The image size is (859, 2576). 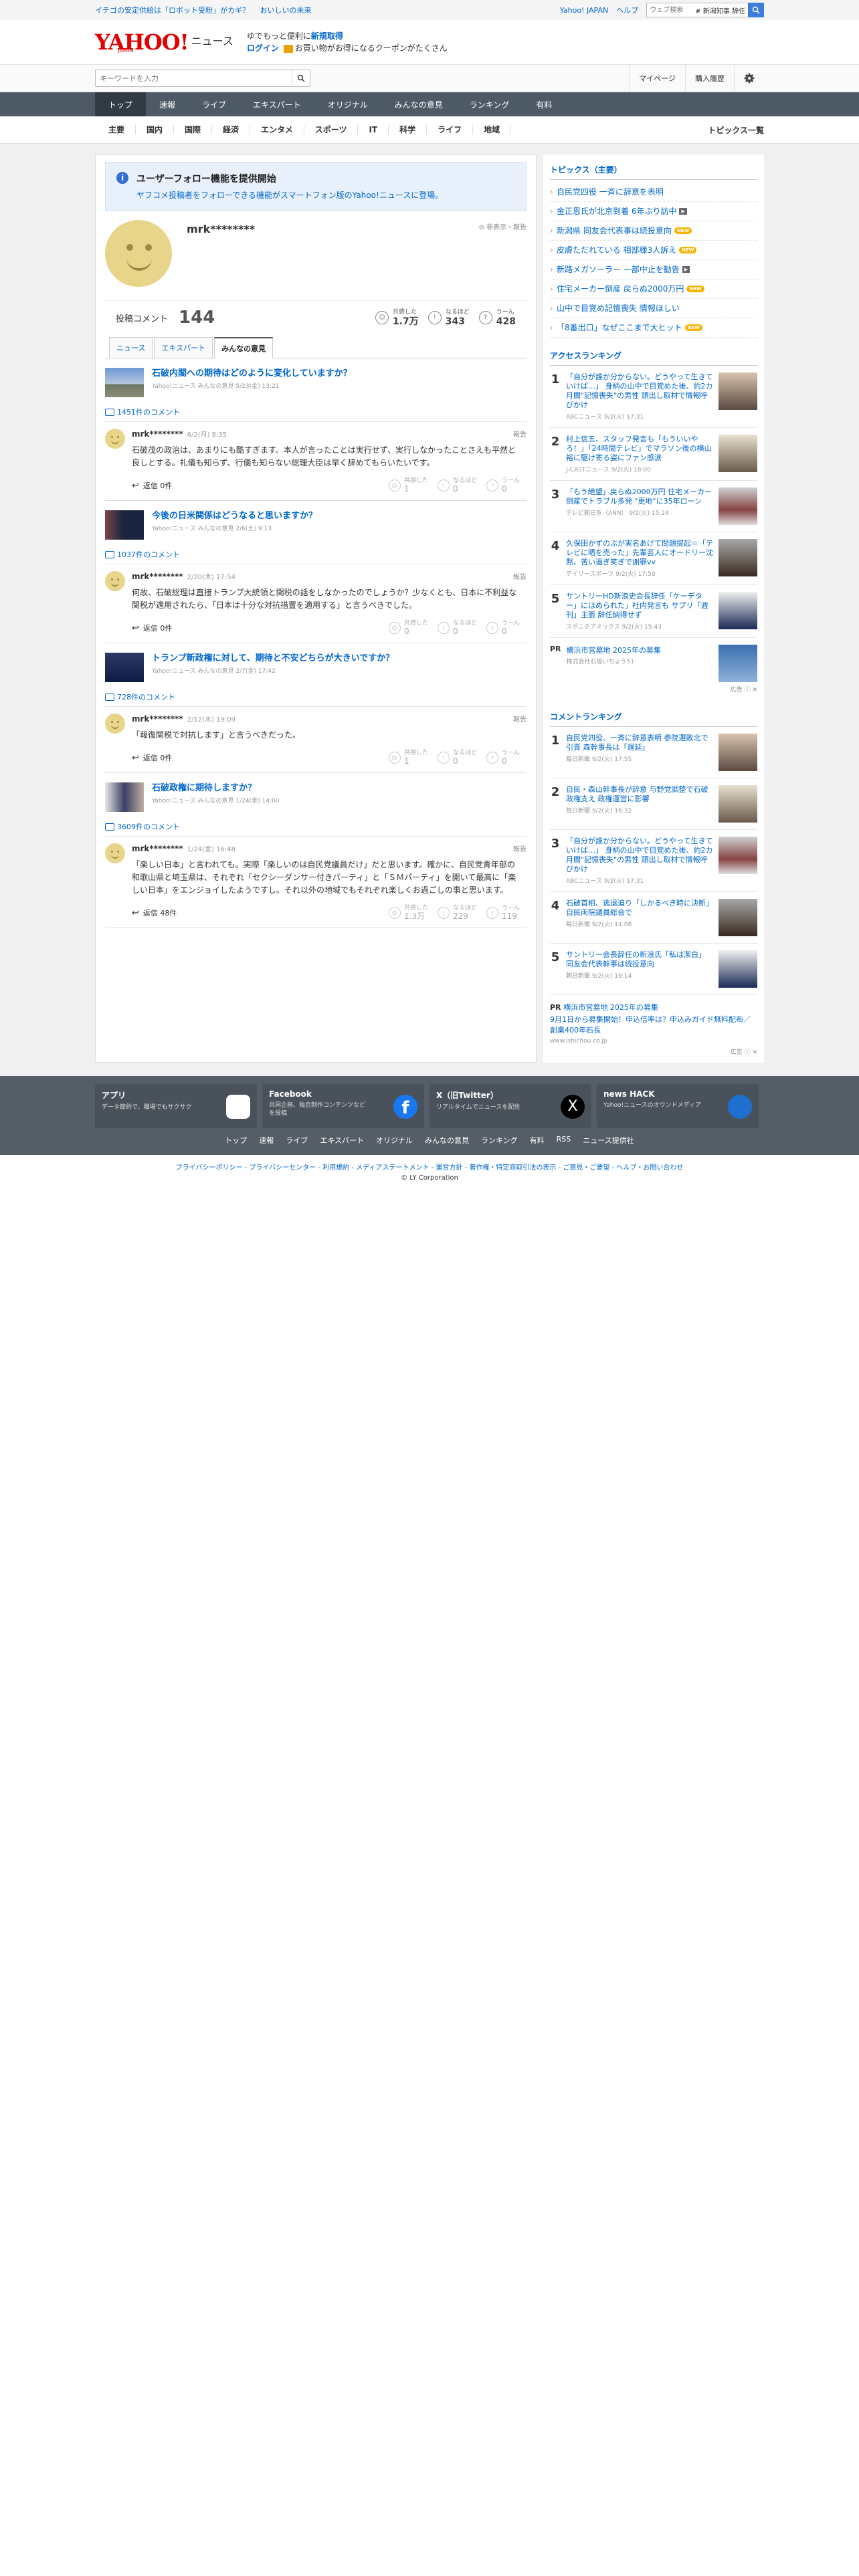 I want to click on naruhodo-button: ! なるほど 0, so click(x=457, y=758).